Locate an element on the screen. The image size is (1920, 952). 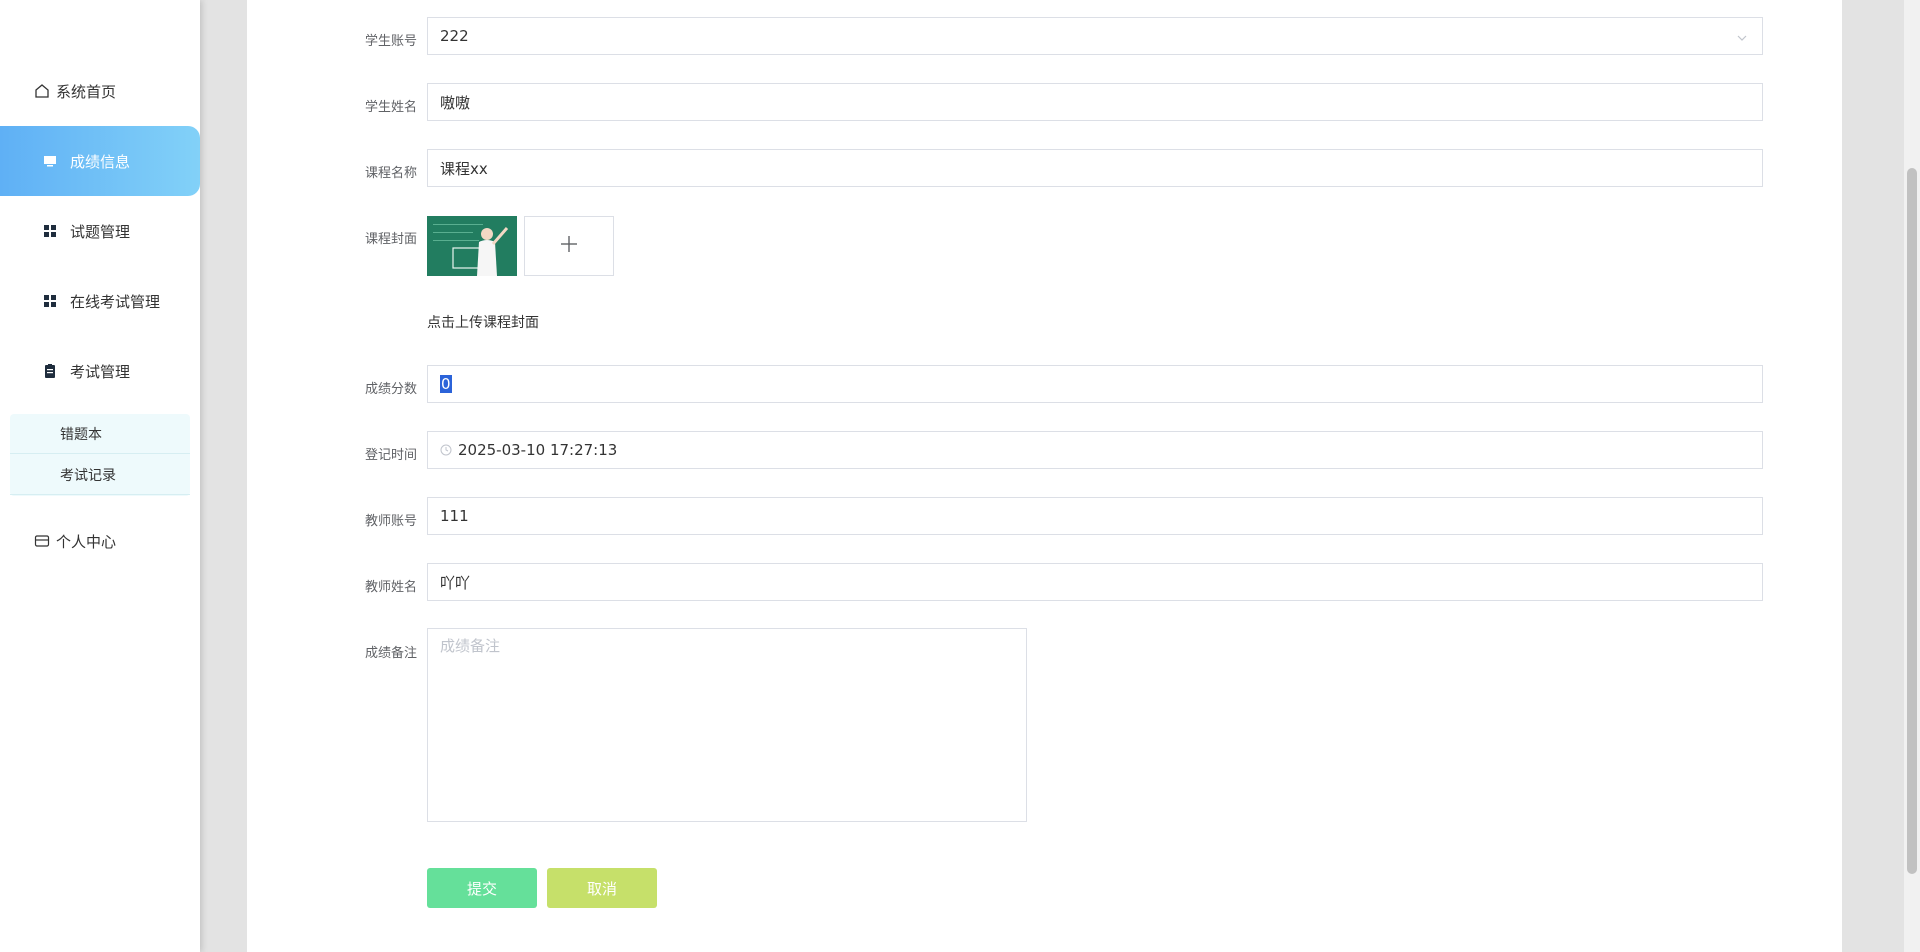
sidebar-subitem-wrong-questions: 错题本 is located at coordinates (100, 434).